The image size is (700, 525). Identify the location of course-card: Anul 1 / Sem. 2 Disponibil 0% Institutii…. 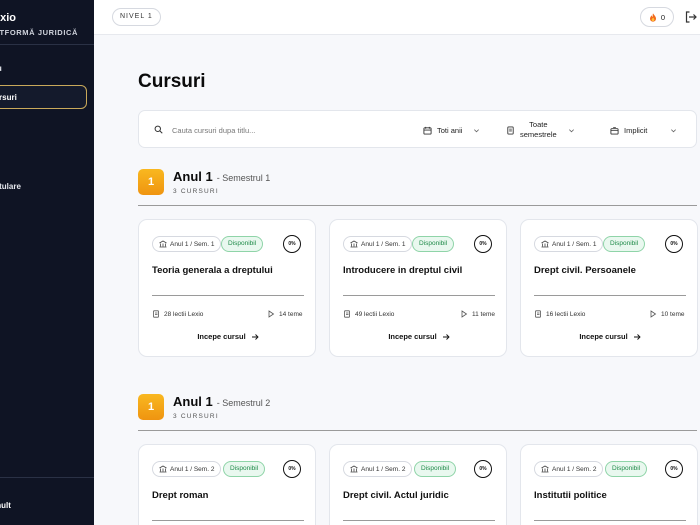
(609, 484).